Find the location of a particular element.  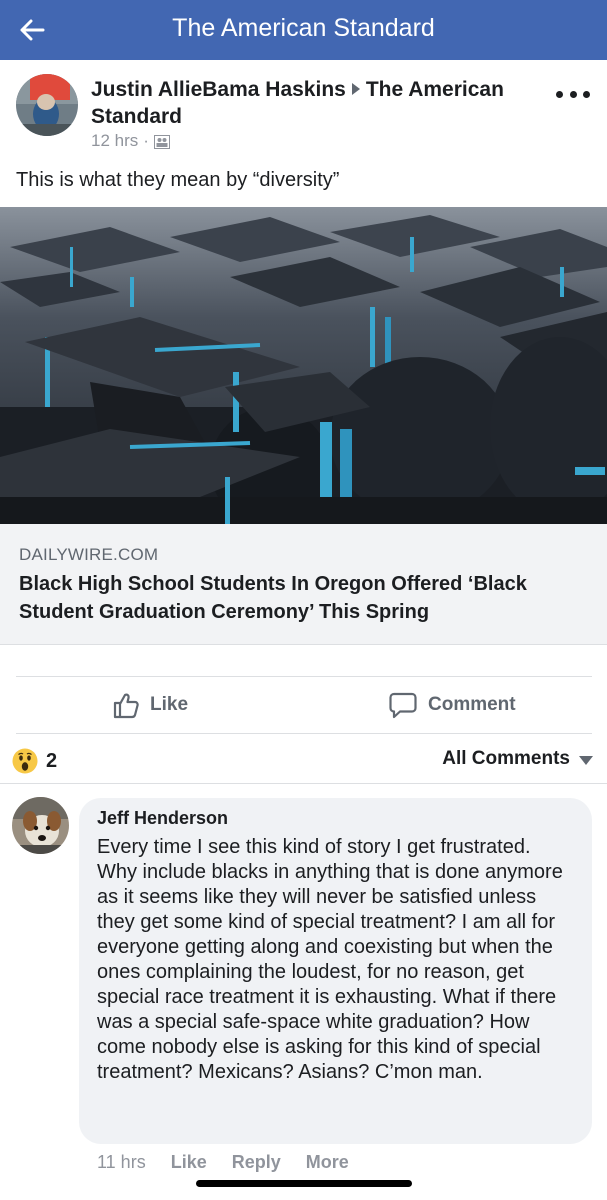

like-button: Like is located at coordinates (150, 705).